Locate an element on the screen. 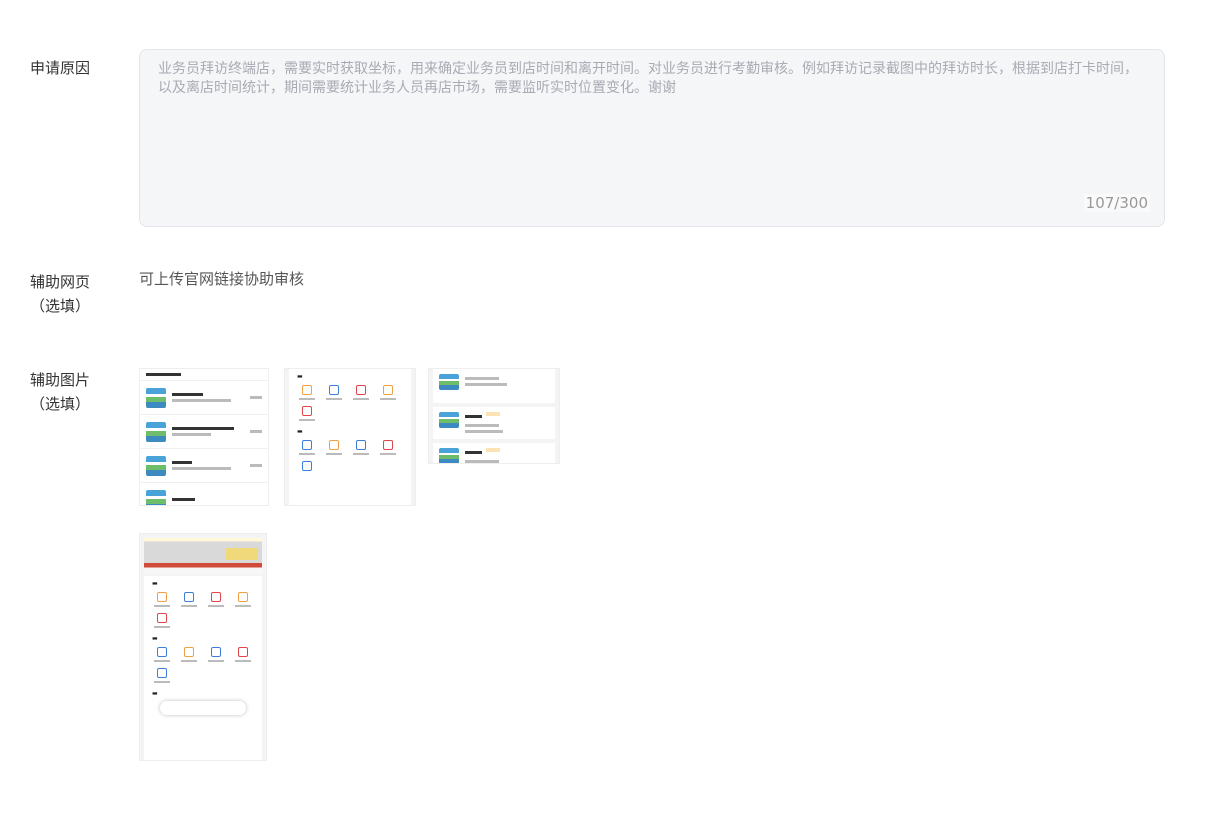 Image resolution: width=1205 pixels, height=816 pixels. reason-label: 申请原因 is located at coordinates (59, 68).